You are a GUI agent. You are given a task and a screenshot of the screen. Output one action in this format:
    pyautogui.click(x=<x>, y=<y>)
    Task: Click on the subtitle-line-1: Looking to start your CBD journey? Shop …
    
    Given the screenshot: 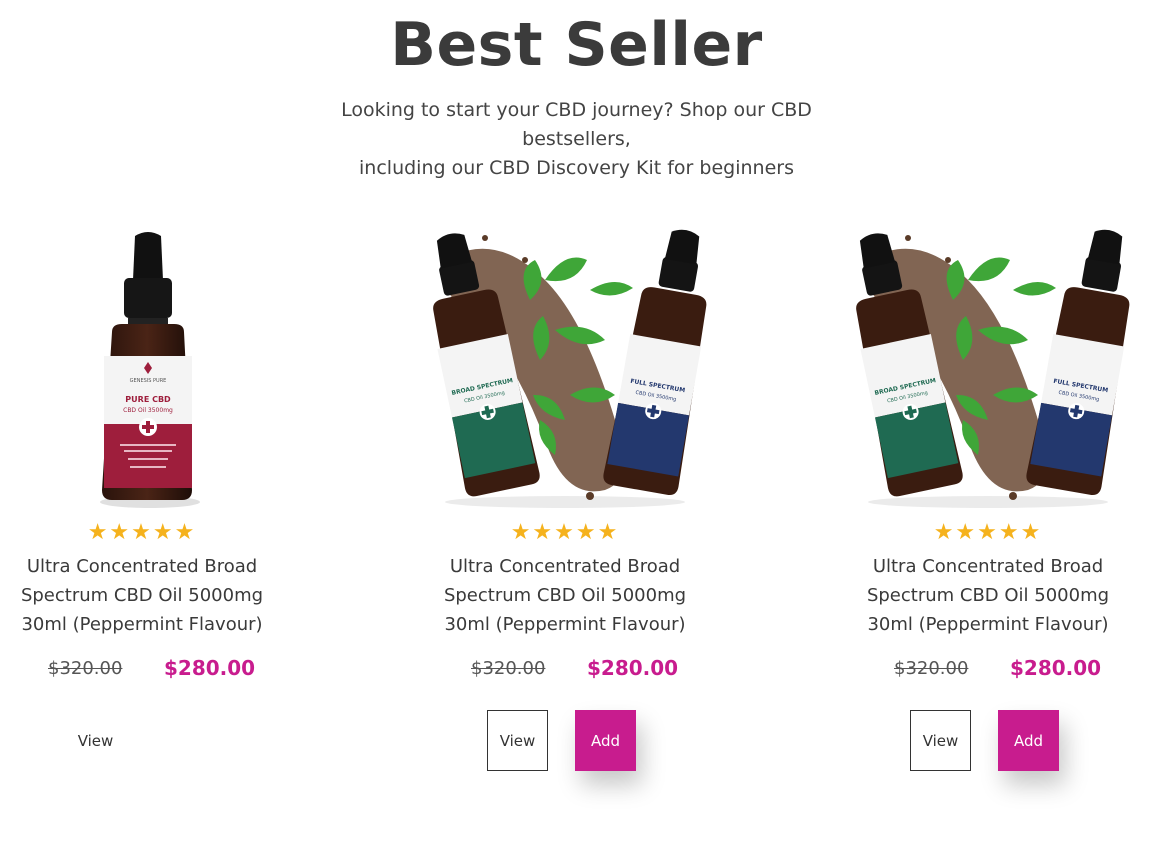 What is the action you would take?
    pyautogui.click(x=576, y=124)
    